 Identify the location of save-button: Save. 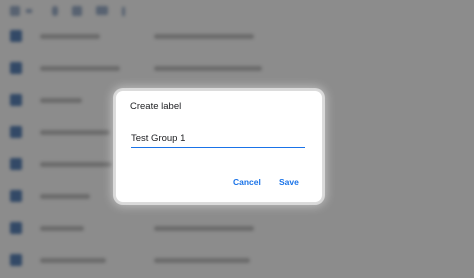
(289, 182).